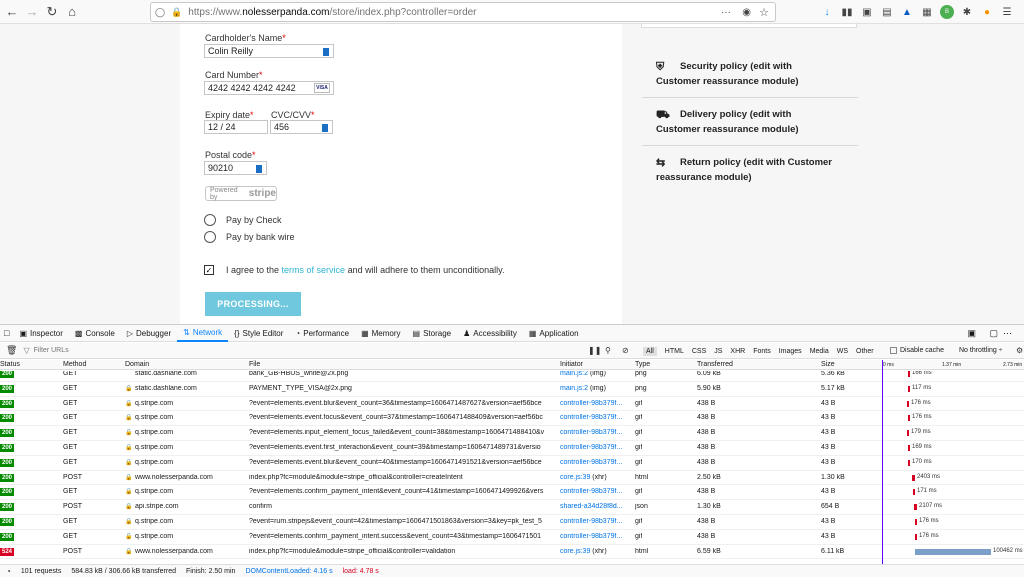 The image size is (1024, 577). Describe the element at coordinates (907, 12) in the screenshot. I see `dashlane-icon: ▲` at that location.